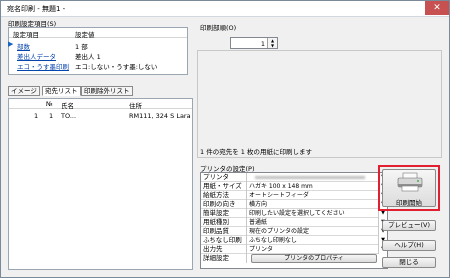 The width and height of the screenshot is (450, 278). I want to click on printer-row-advanced: 詳細設定 プリンタのプロパティ, so click(294, 258).